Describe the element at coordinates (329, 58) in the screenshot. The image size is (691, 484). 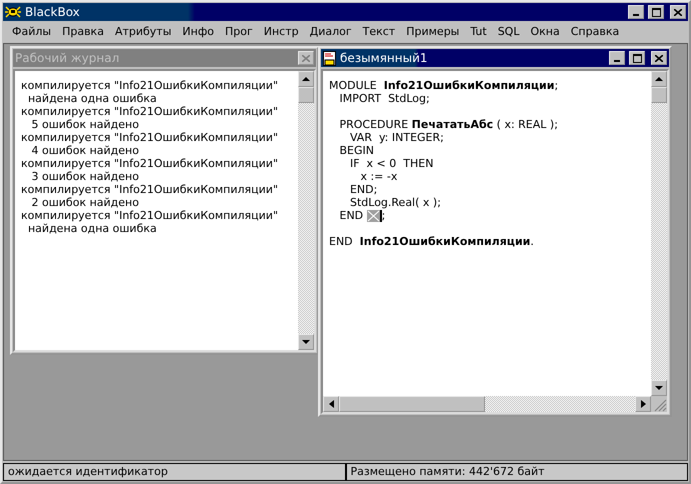
I see `document-icon` at that location.